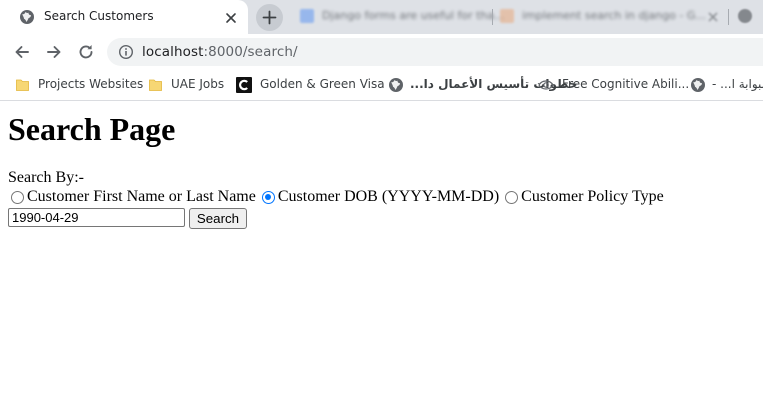 The image size is (763, 415). I want to click on browser-toolbar: localhost:8000/search/, so click(381, 52).